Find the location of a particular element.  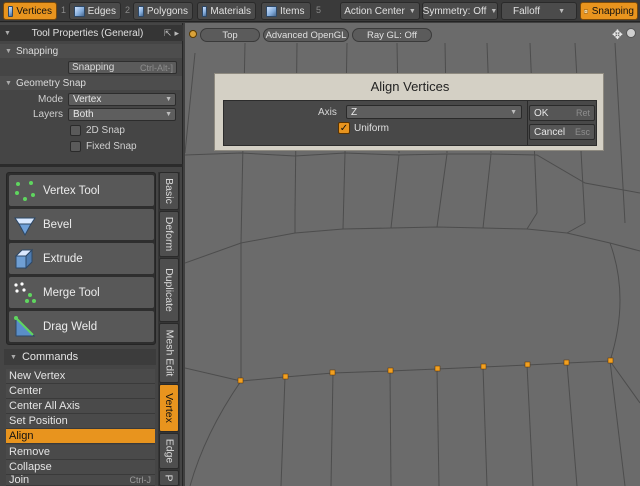

panel-title: Tool Properties (General) is located at coordinates (87, 33).